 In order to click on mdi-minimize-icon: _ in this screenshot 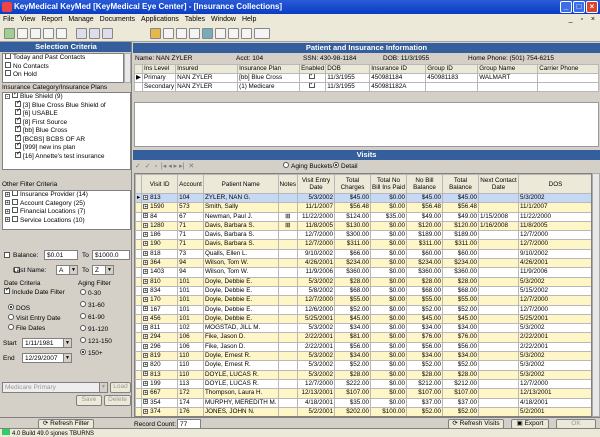, I will do `click(571, 20)`.